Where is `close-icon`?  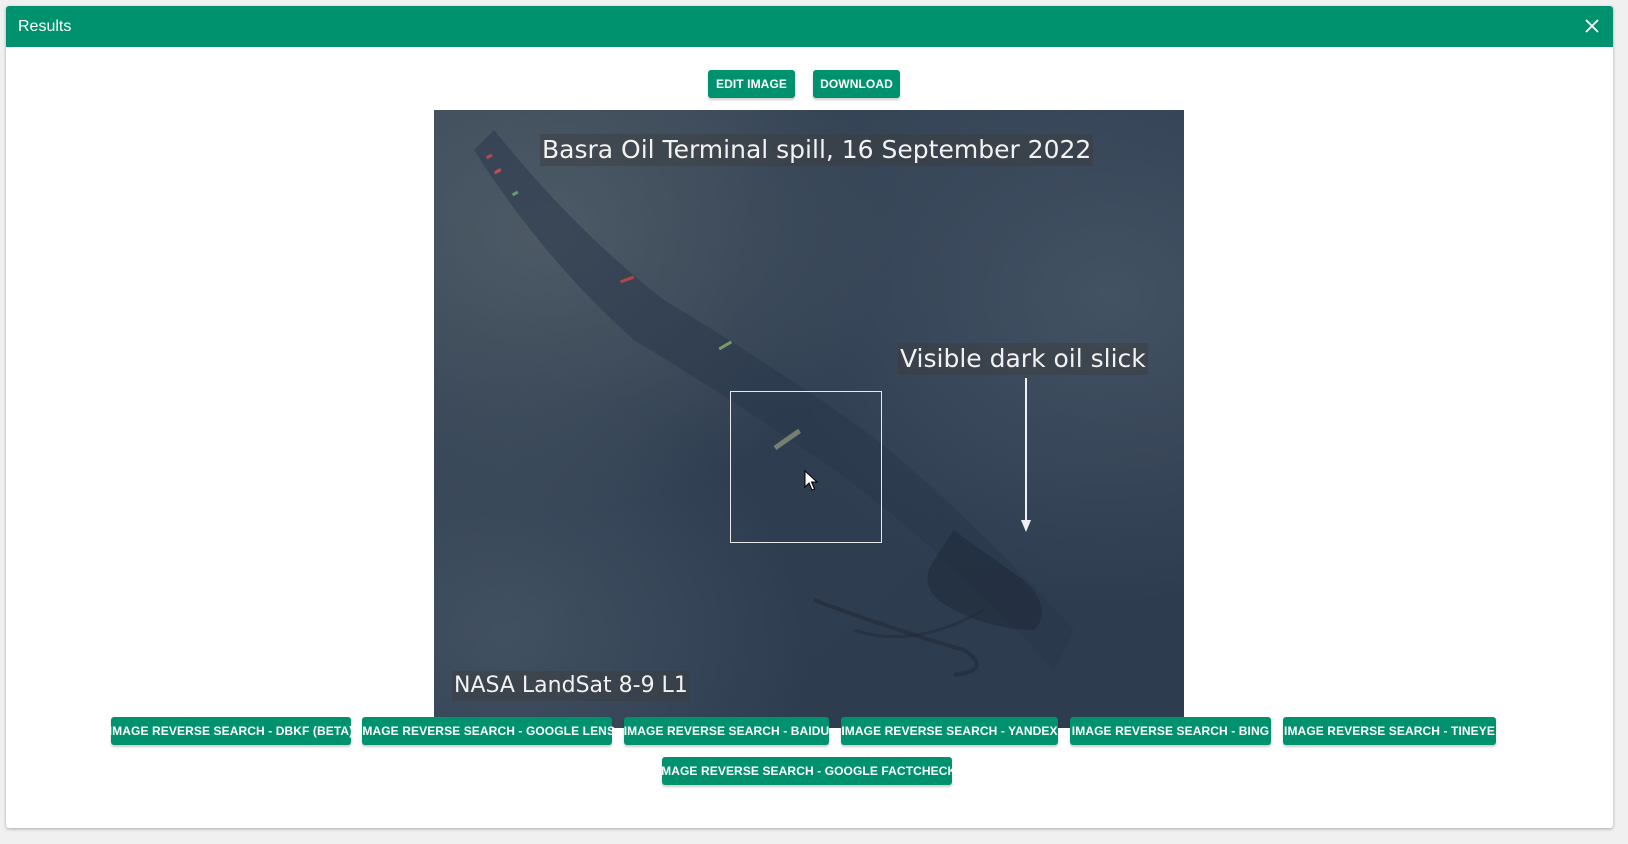 close-icon is located at coordinates (1592, 26).